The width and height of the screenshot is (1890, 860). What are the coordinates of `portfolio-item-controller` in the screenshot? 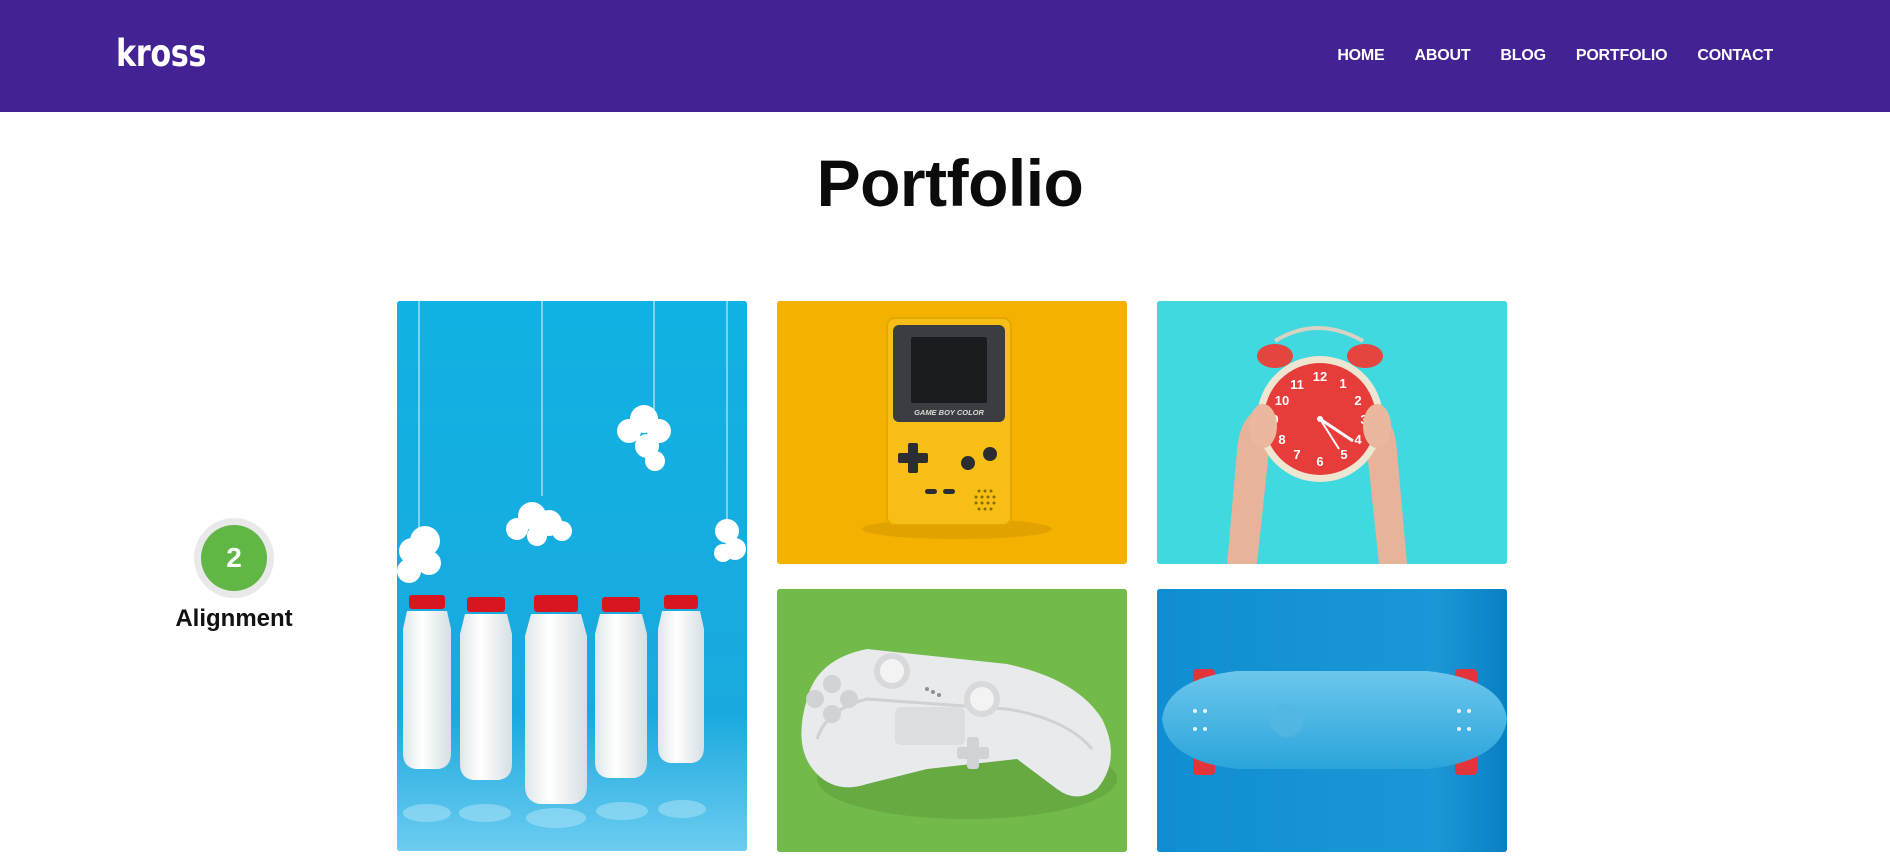 It's located at (952, 720).